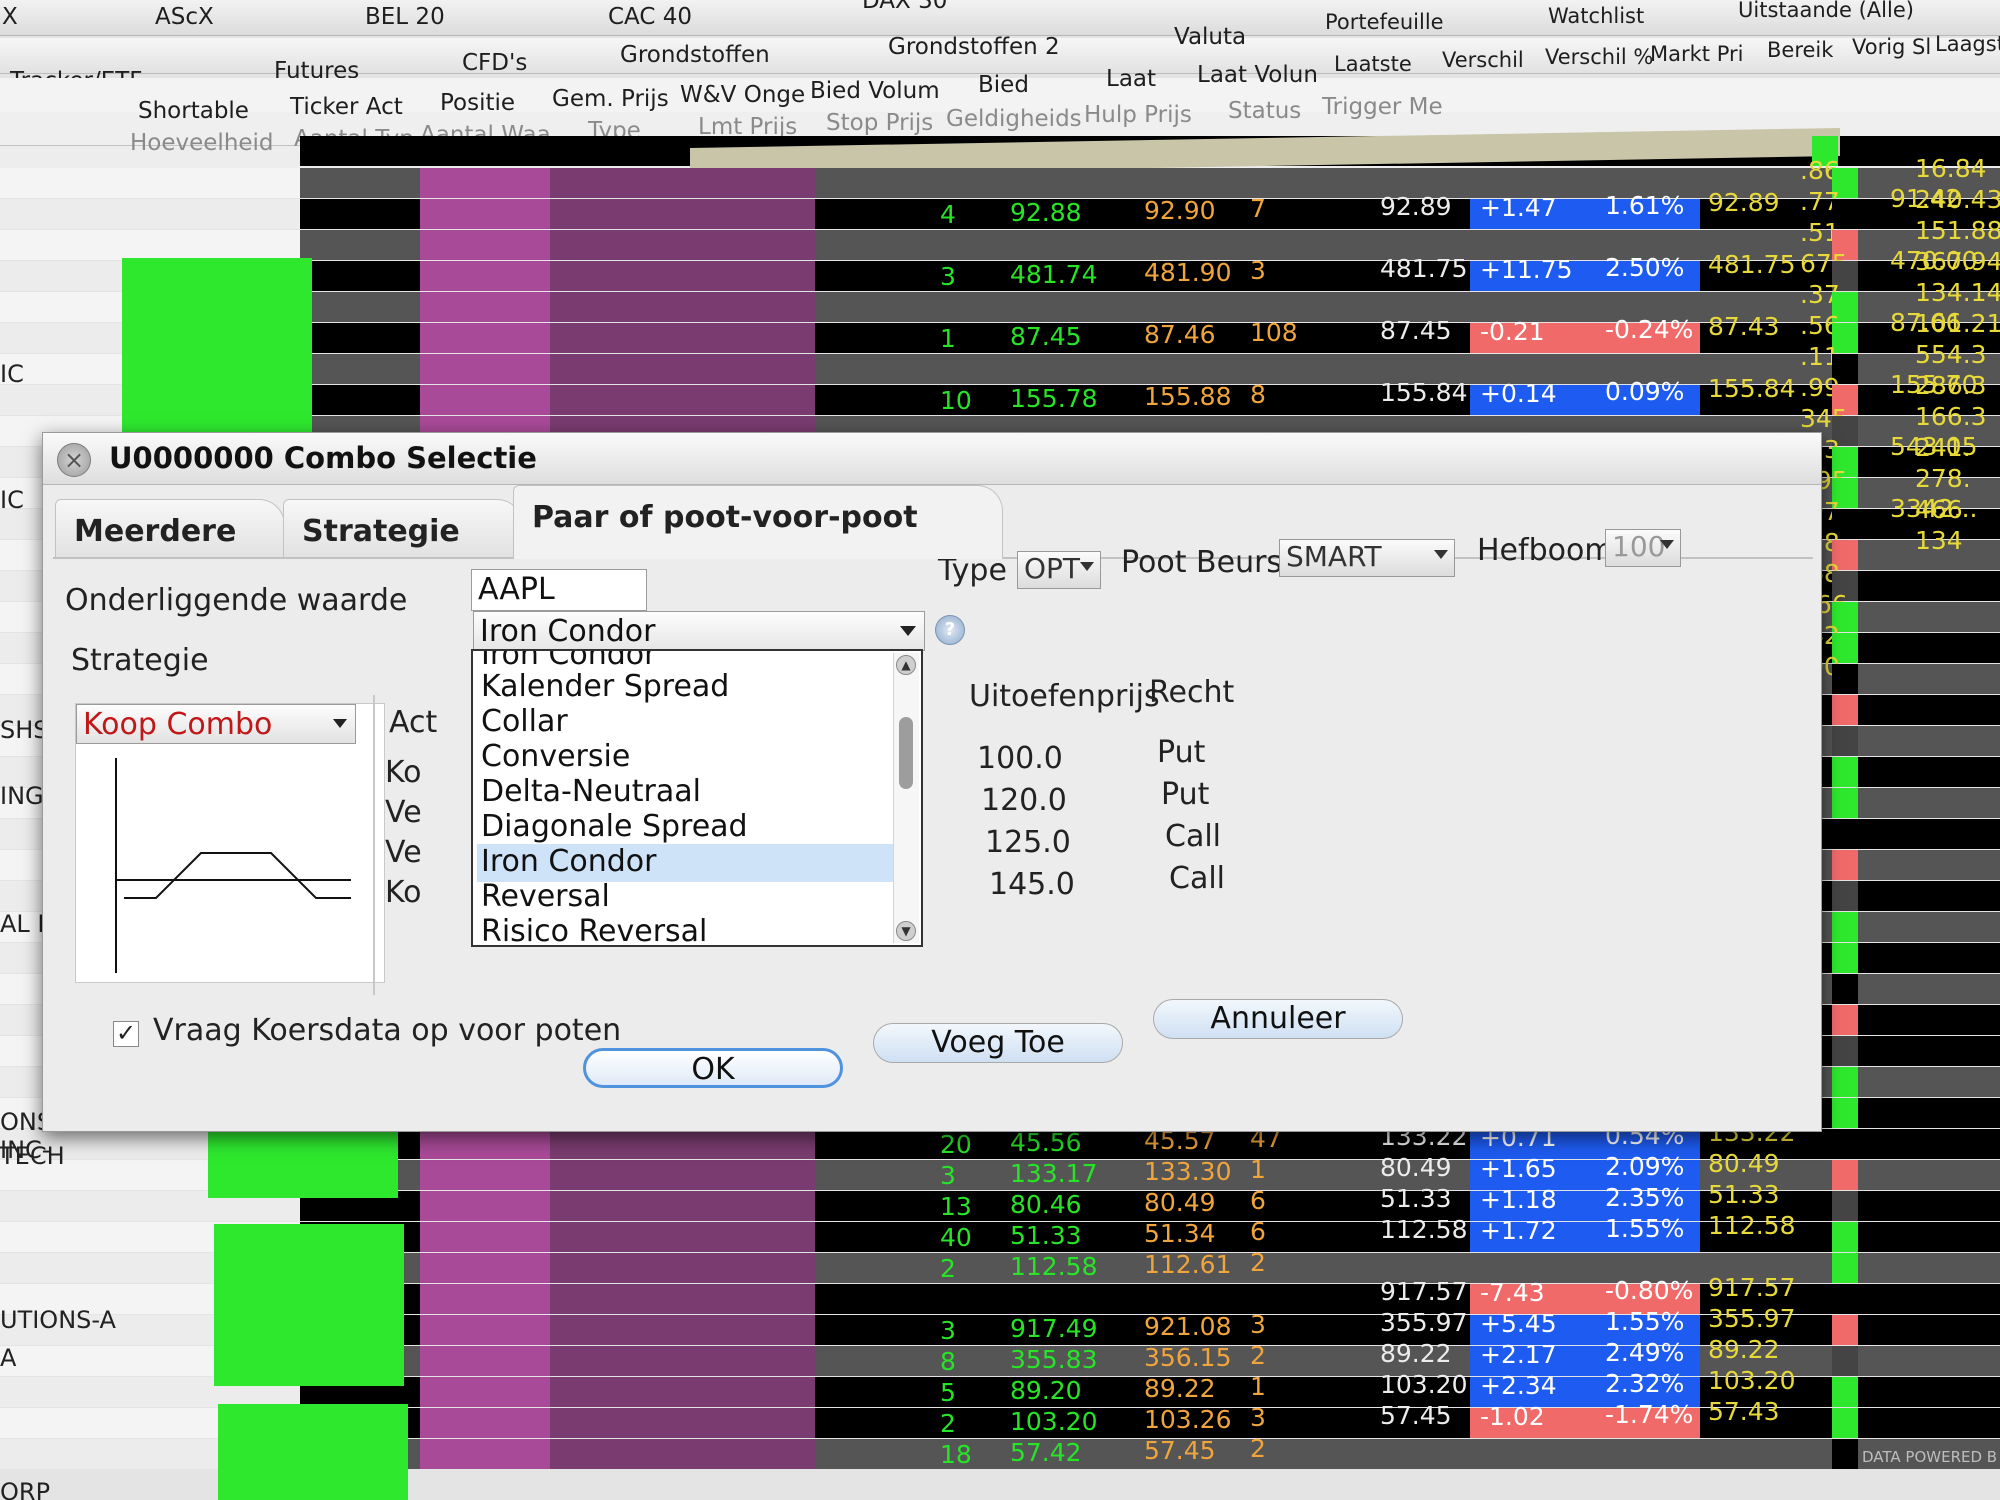 This screenshot has height=1500, width=2000. What do you see at coordinates (1054, 1359) in the screenshot?
I see `bid-price: 355.83` at bounding box center [1054, 1359].